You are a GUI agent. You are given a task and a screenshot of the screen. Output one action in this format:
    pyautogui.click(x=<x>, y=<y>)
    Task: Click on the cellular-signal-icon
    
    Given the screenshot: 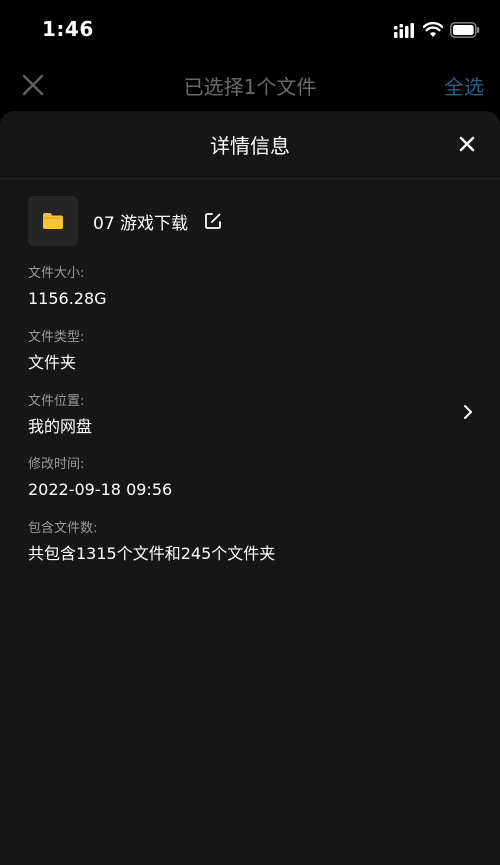 What is the action you would take?
    pyautogui.click(x=405, y=30)
    